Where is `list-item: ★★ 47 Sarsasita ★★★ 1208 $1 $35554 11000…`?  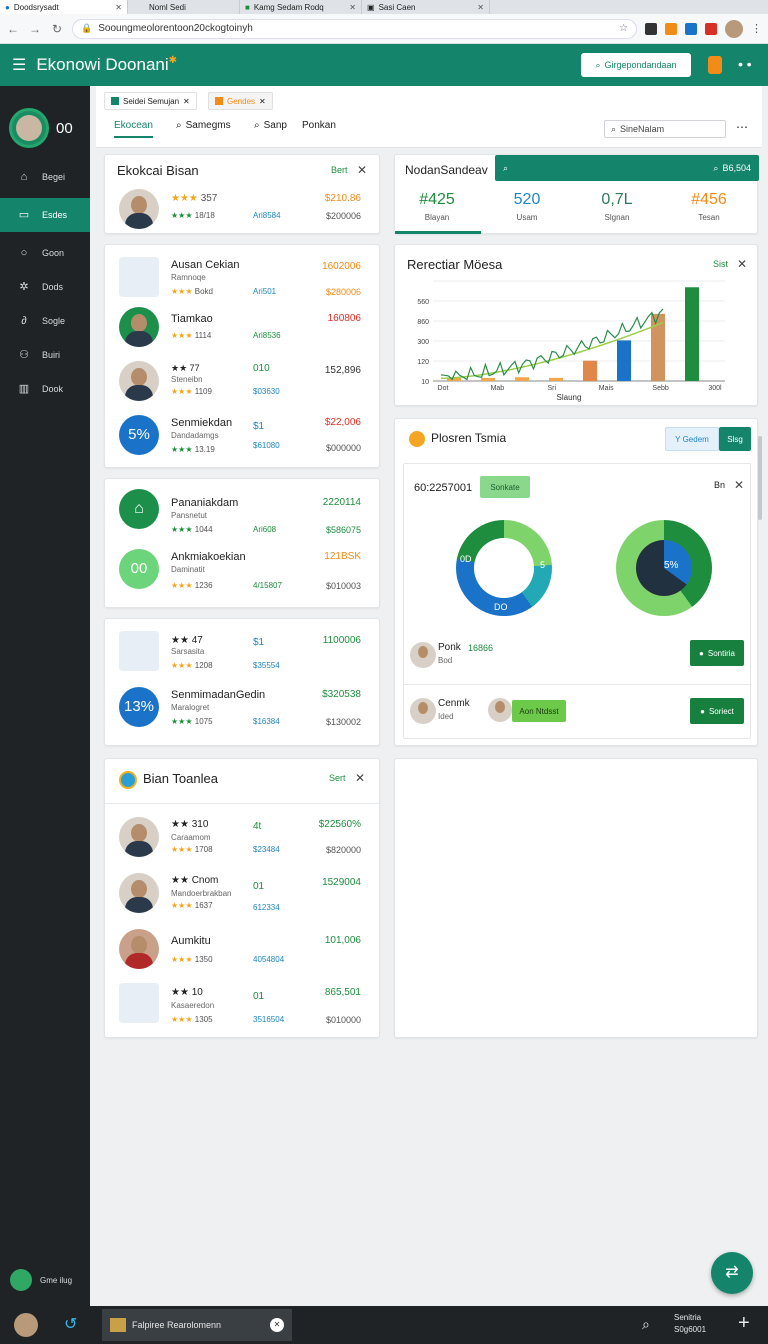 list-item: ★★ 47 Sarsasita ★★★ 1208 $1 $35554 11000… is located at coordinates (242, 653).